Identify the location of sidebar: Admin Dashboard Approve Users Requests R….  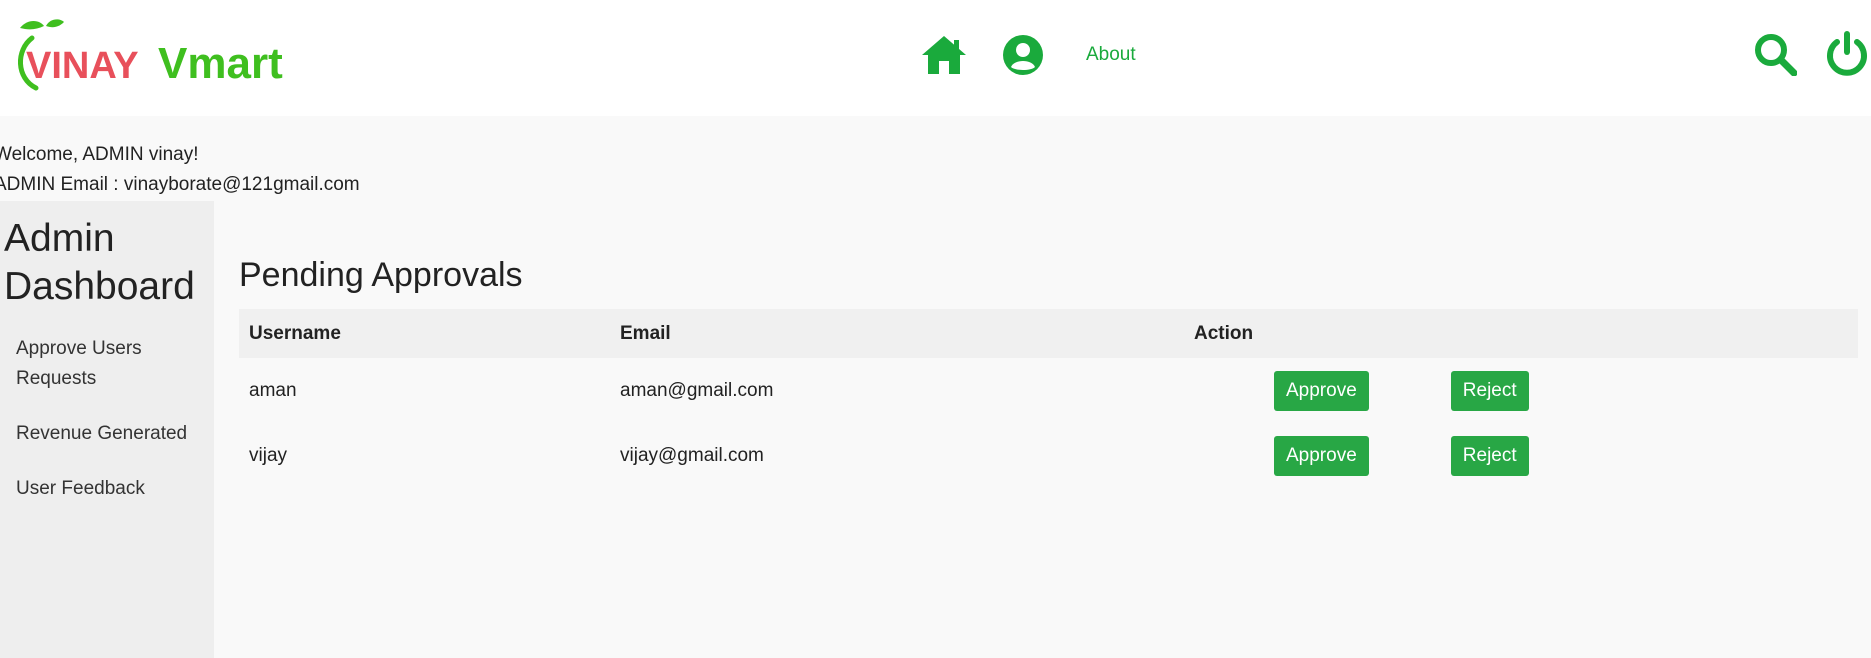
(107, 429).